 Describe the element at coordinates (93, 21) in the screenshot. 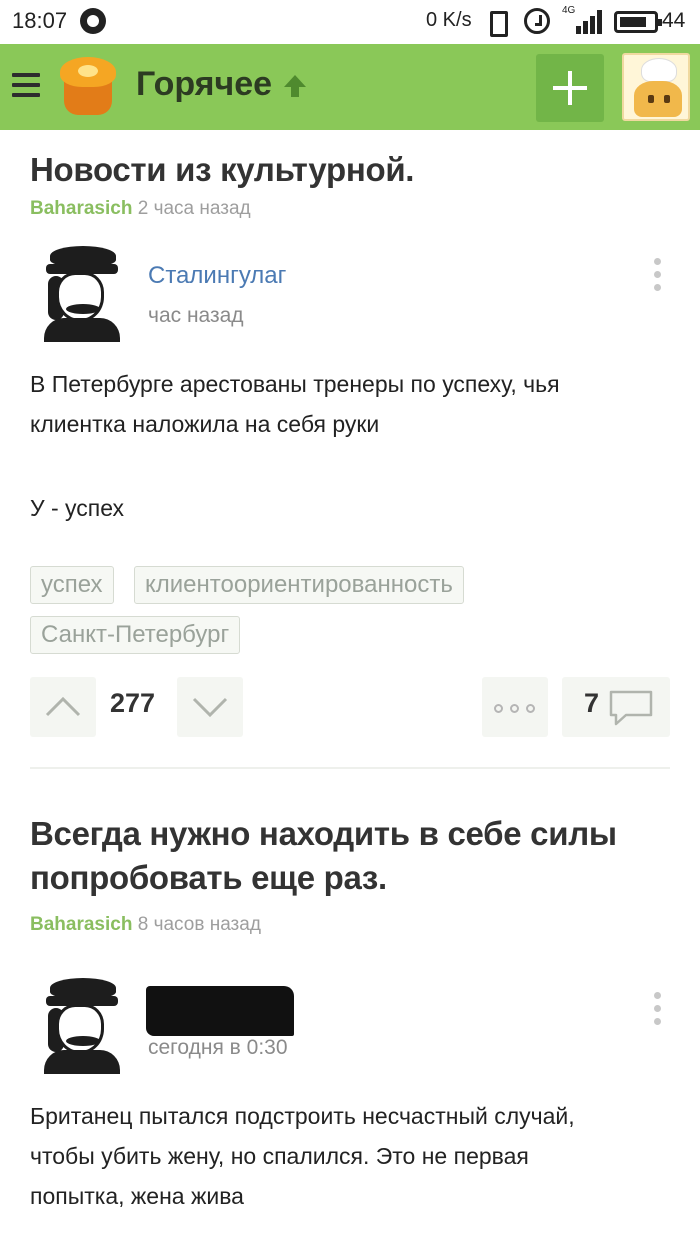

I see `chat-notification-icon` at that location.